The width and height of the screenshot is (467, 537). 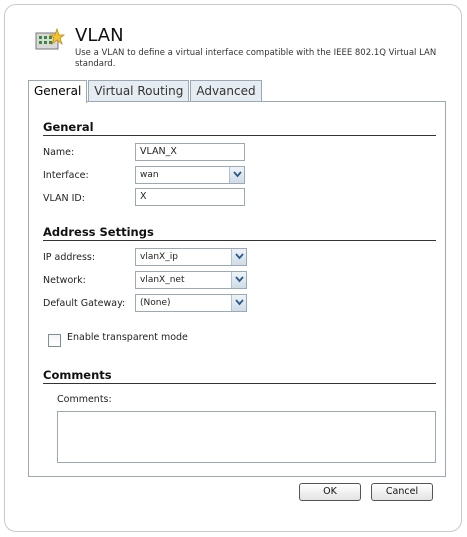 What do you see at coordinates (330, 492) in the screenshot?
I see `ok-button: OK` at bounding box center [330, 492].